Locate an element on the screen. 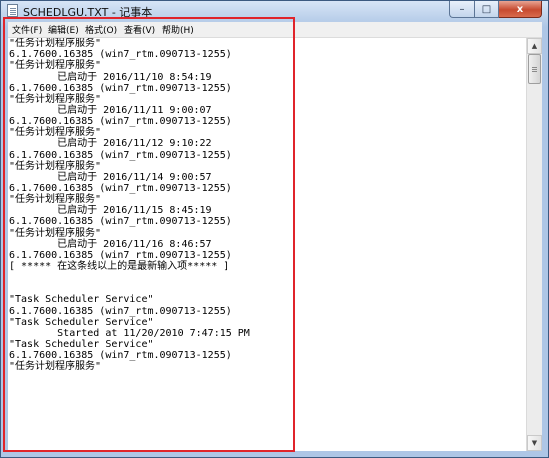 The width and height of the screenshot is (549, 458). close-button: x is located at coordinates (520, 9).